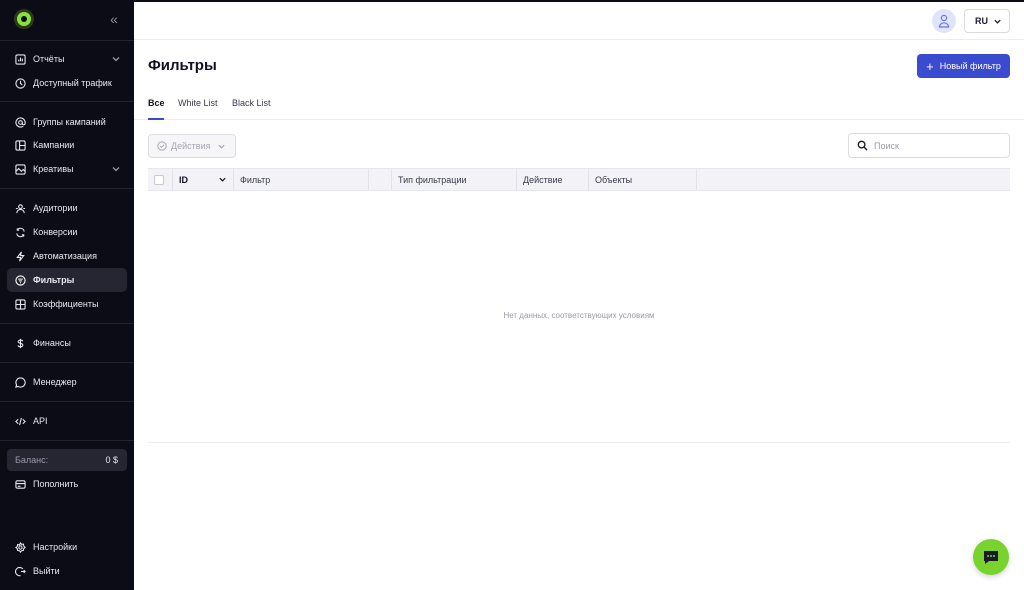 The width and height of the screenshot is (1024, 590). I want to click on sidebar-item-conversions: Конверсии, so click(67, 232).